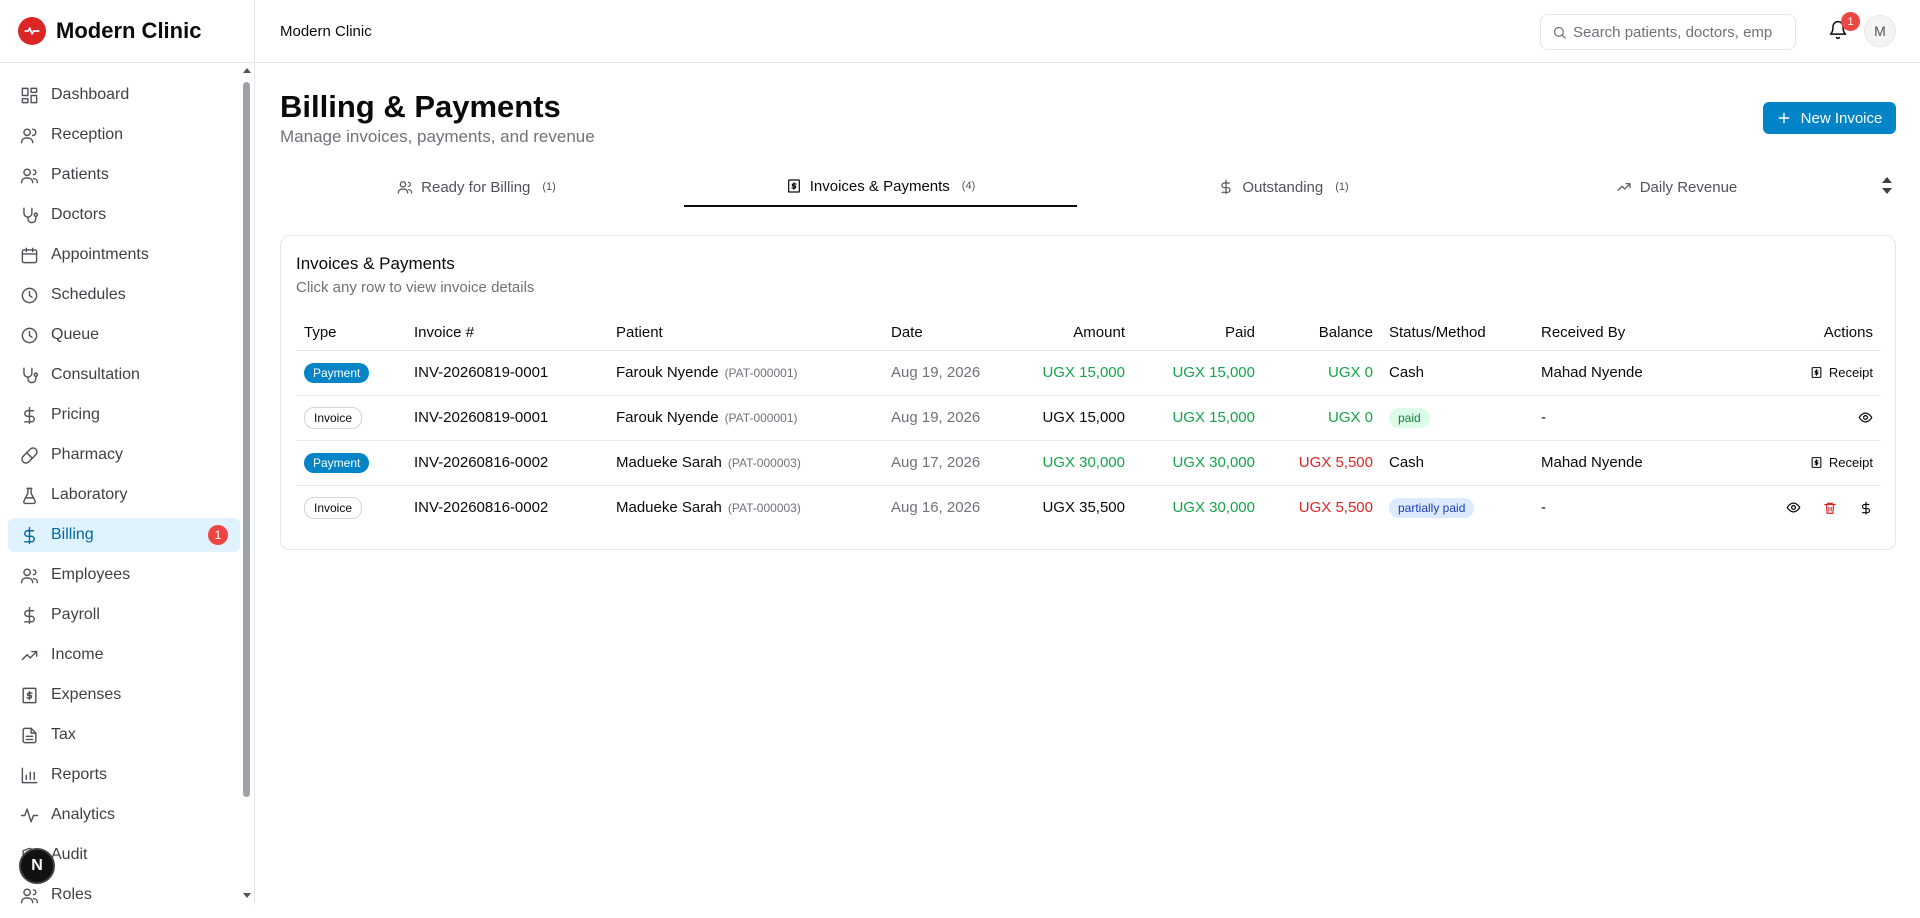  I want to click on heart-pulse-logo-icon, so click(32, 31).